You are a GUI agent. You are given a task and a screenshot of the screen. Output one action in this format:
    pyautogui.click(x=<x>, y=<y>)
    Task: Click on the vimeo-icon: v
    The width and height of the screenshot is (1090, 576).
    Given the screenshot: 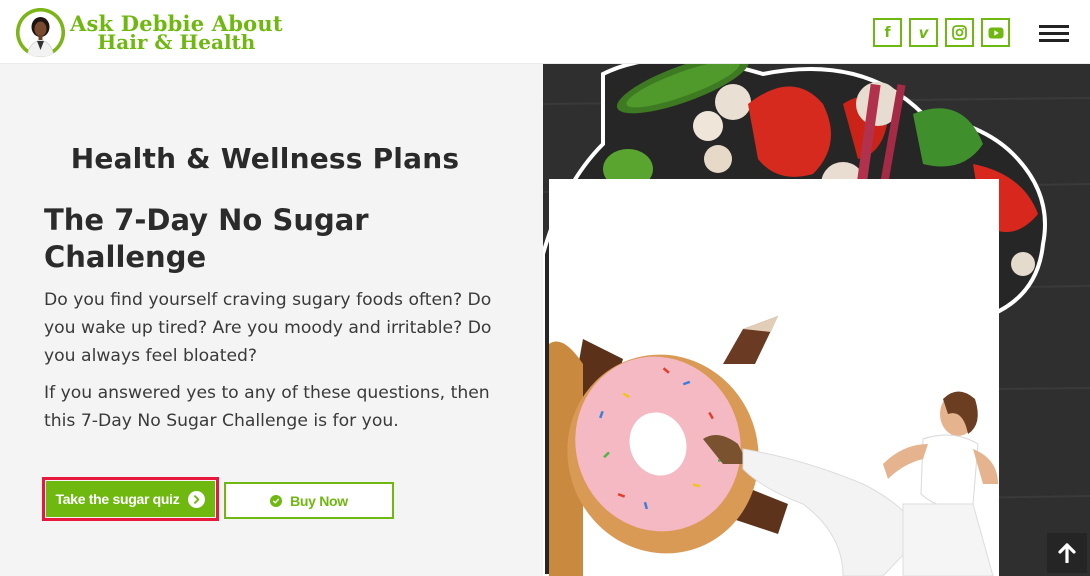 What is the action you would take?
    pyautogui.click(x=923, y=32)
    